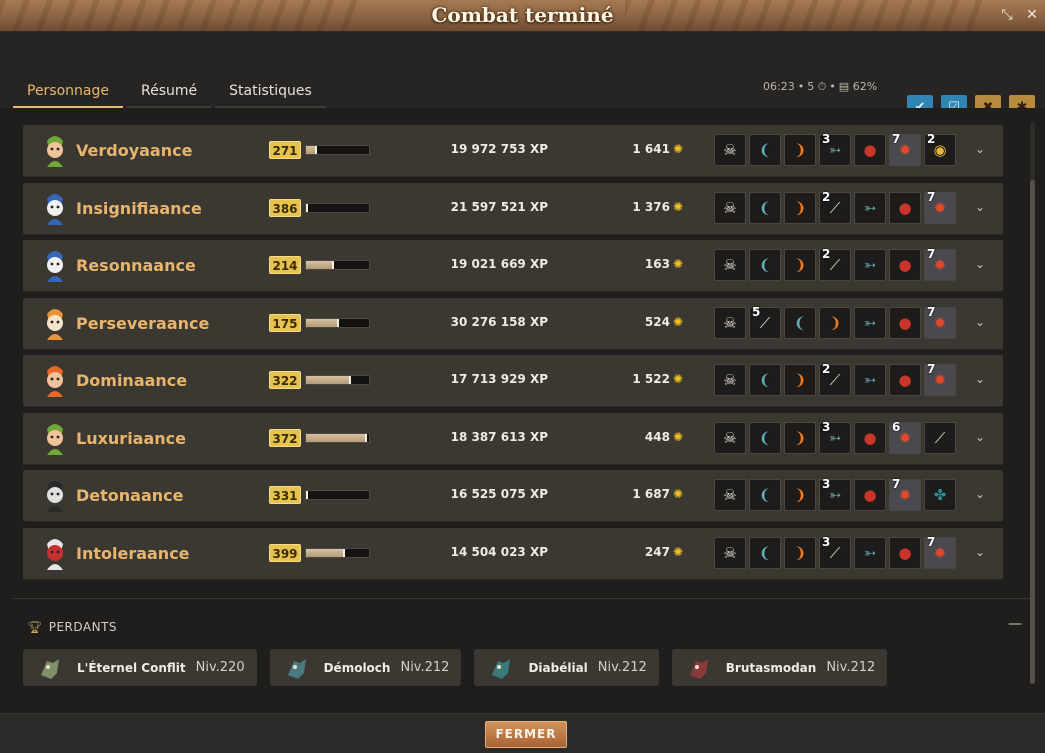 The width and height of the screenshot is (1045, 753). I want to click on loser-item: Démoloch Niv.212, so click(365, 667).